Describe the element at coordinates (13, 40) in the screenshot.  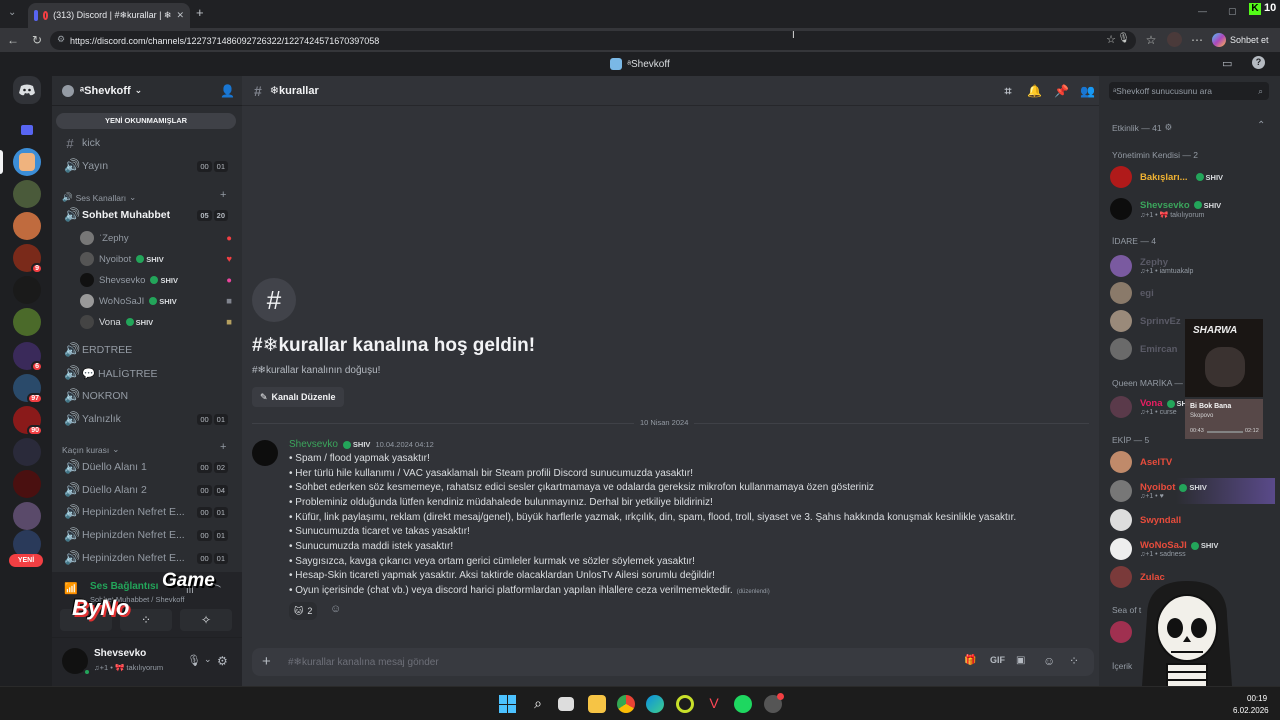
I see `back-icon: ←` at that location.